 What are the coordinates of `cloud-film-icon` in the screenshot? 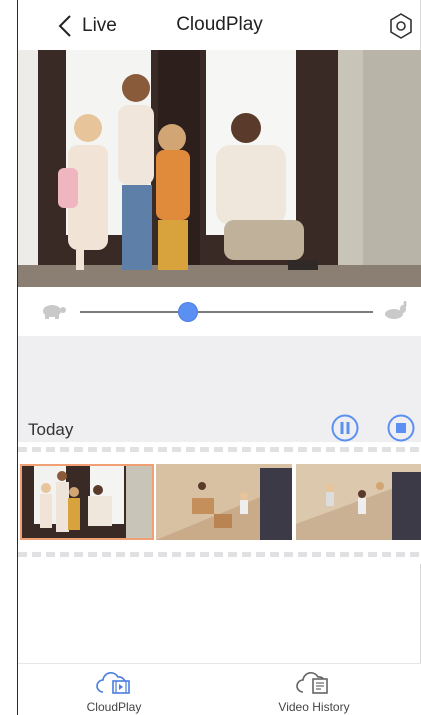 It's located at (113, 683).